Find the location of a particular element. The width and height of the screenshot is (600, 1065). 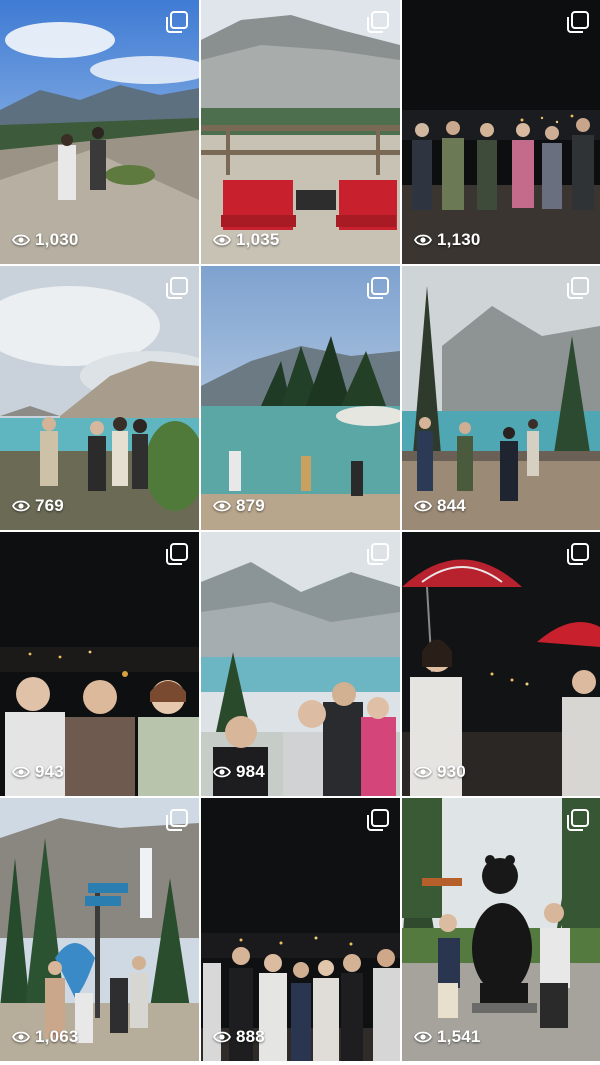

post-tile: 879 is located at coordinates (300, 398).